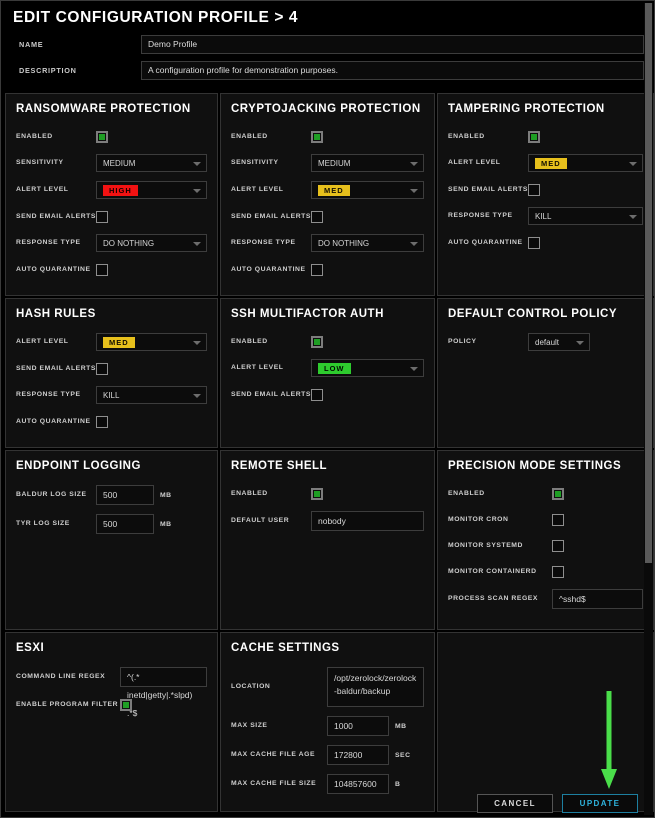  Describe the element at coordinates (597, 599) in the screenshot. I see `process-scan-regex-input: ^sshd$` at that location.